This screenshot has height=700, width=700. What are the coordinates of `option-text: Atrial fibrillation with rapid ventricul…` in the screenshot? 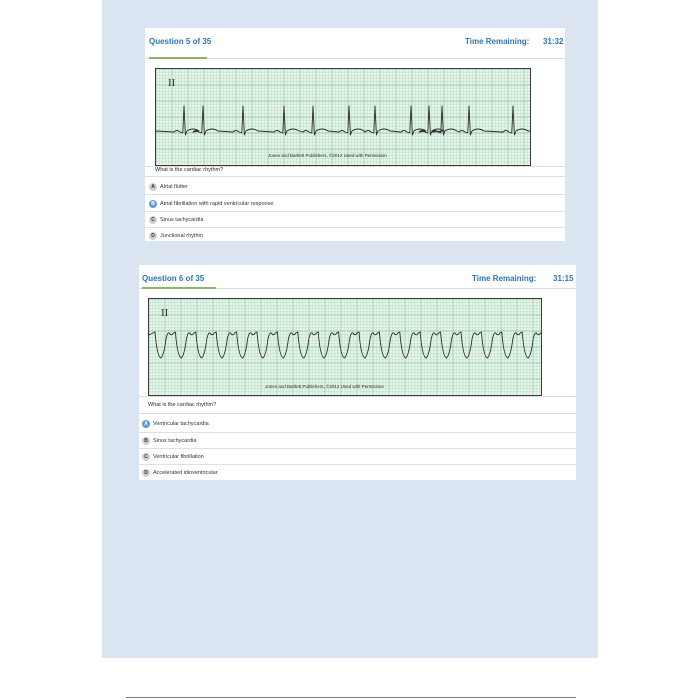 It's located at (217, 204).